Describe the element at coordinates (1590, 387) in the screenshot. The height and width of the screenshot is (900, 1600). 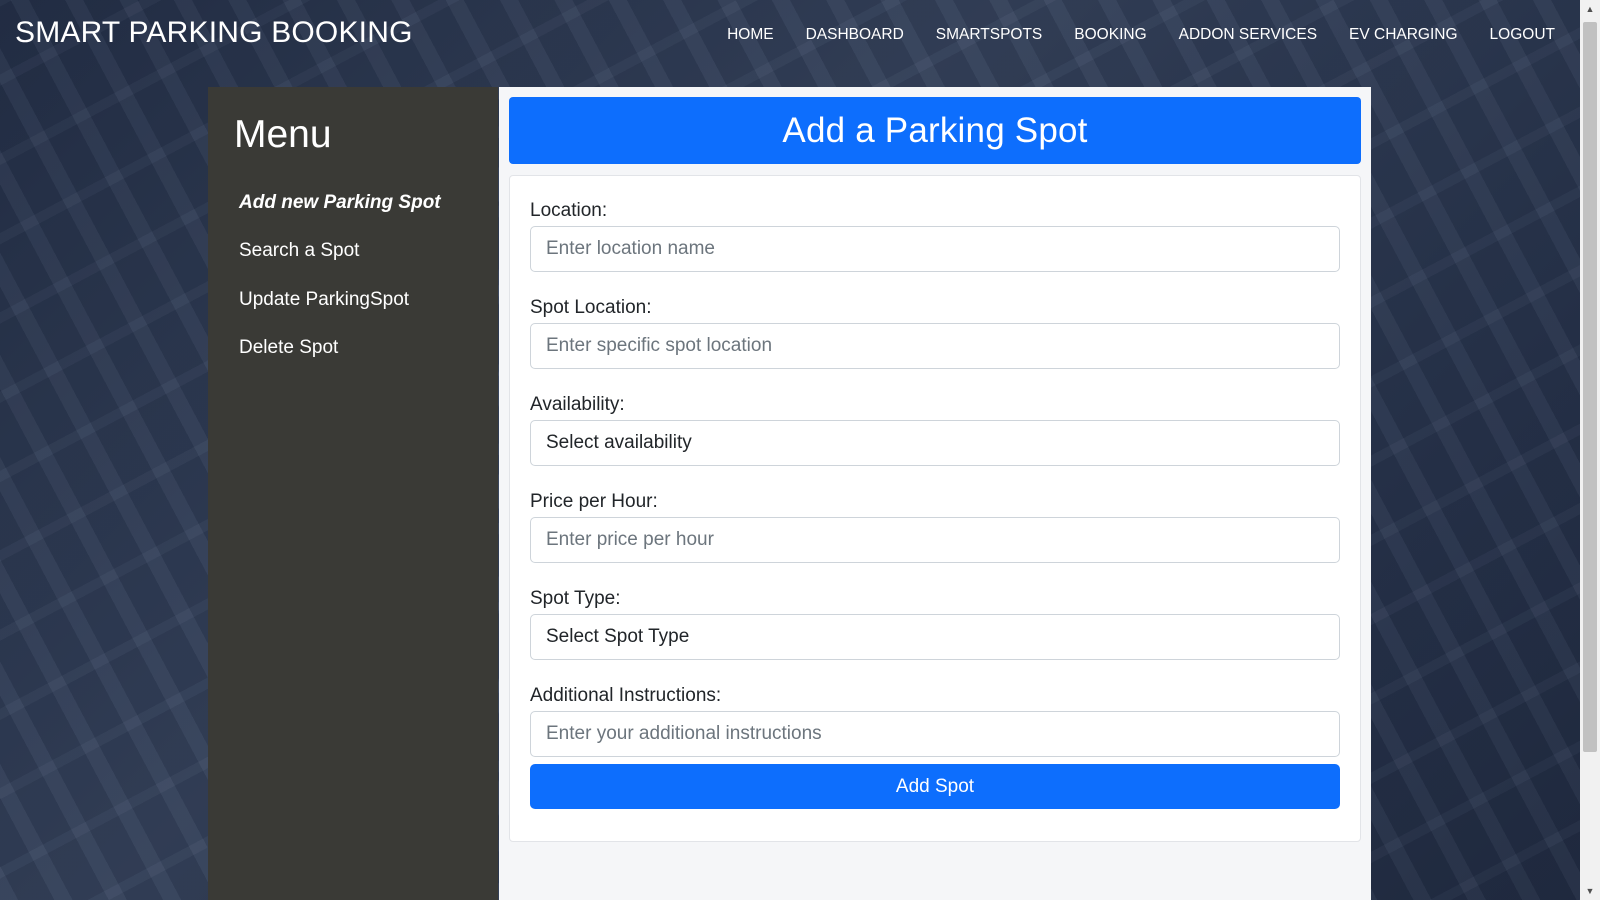
I see `scrollbar-thumb` at that location.